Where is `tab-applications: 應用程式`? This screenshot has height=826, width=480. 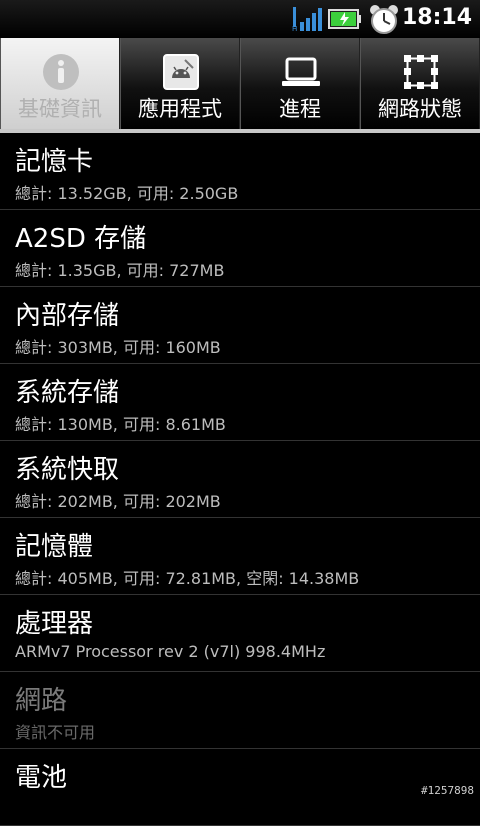
tab-applications: 應用程式 is located at coordinates (180, 83).